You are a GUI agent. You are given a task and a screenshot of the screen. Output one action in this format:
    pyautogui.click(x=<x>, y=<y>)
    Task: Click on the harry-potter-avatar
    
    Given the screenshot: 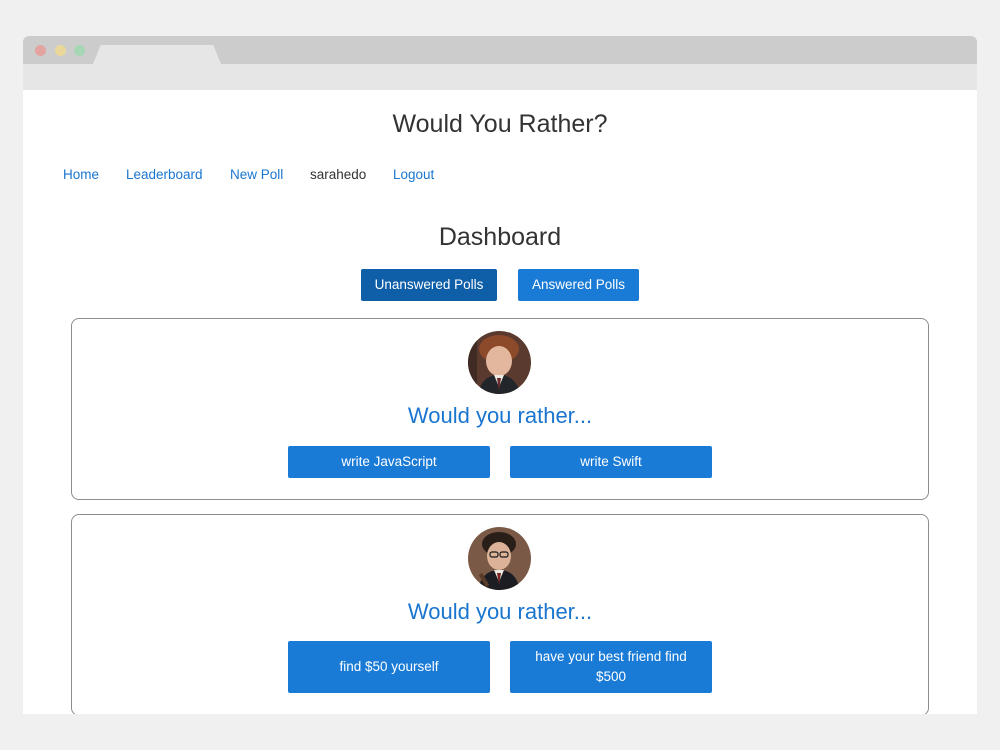 What is the action you would take?
    pyautogui.click(x=499, y=558)
    